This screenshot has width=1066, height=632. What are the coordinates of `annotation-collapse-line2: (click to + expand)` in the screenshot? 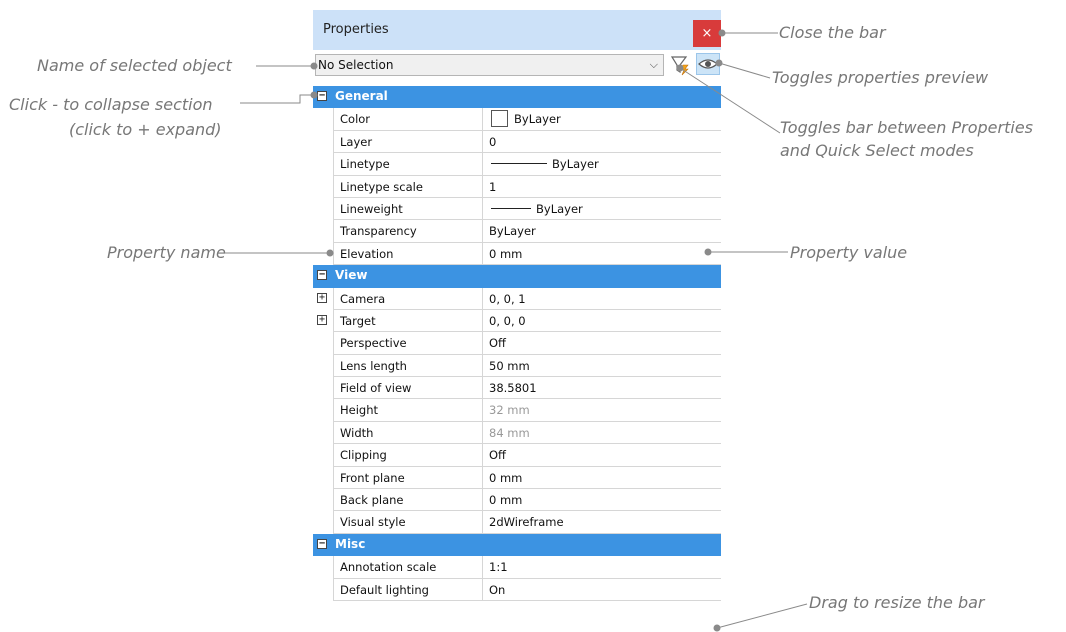 It's located at (145, 129).